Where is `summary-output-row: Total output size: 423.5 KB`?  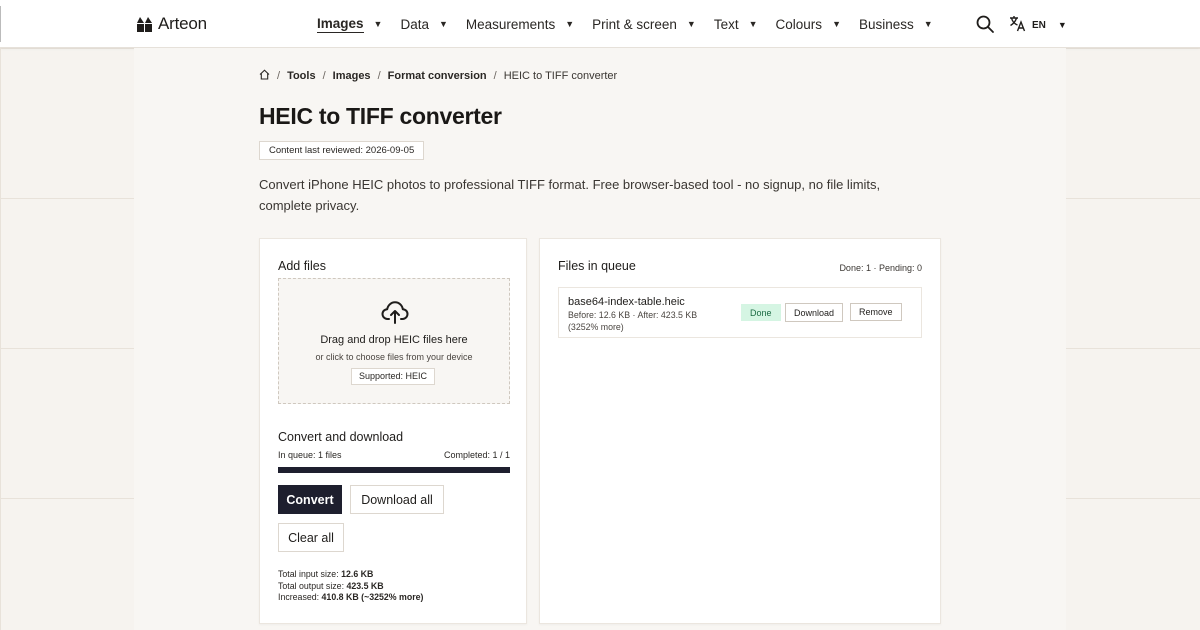 summary-output-row: Total output size: 423.5 KB is located at coordinates (350, 587).